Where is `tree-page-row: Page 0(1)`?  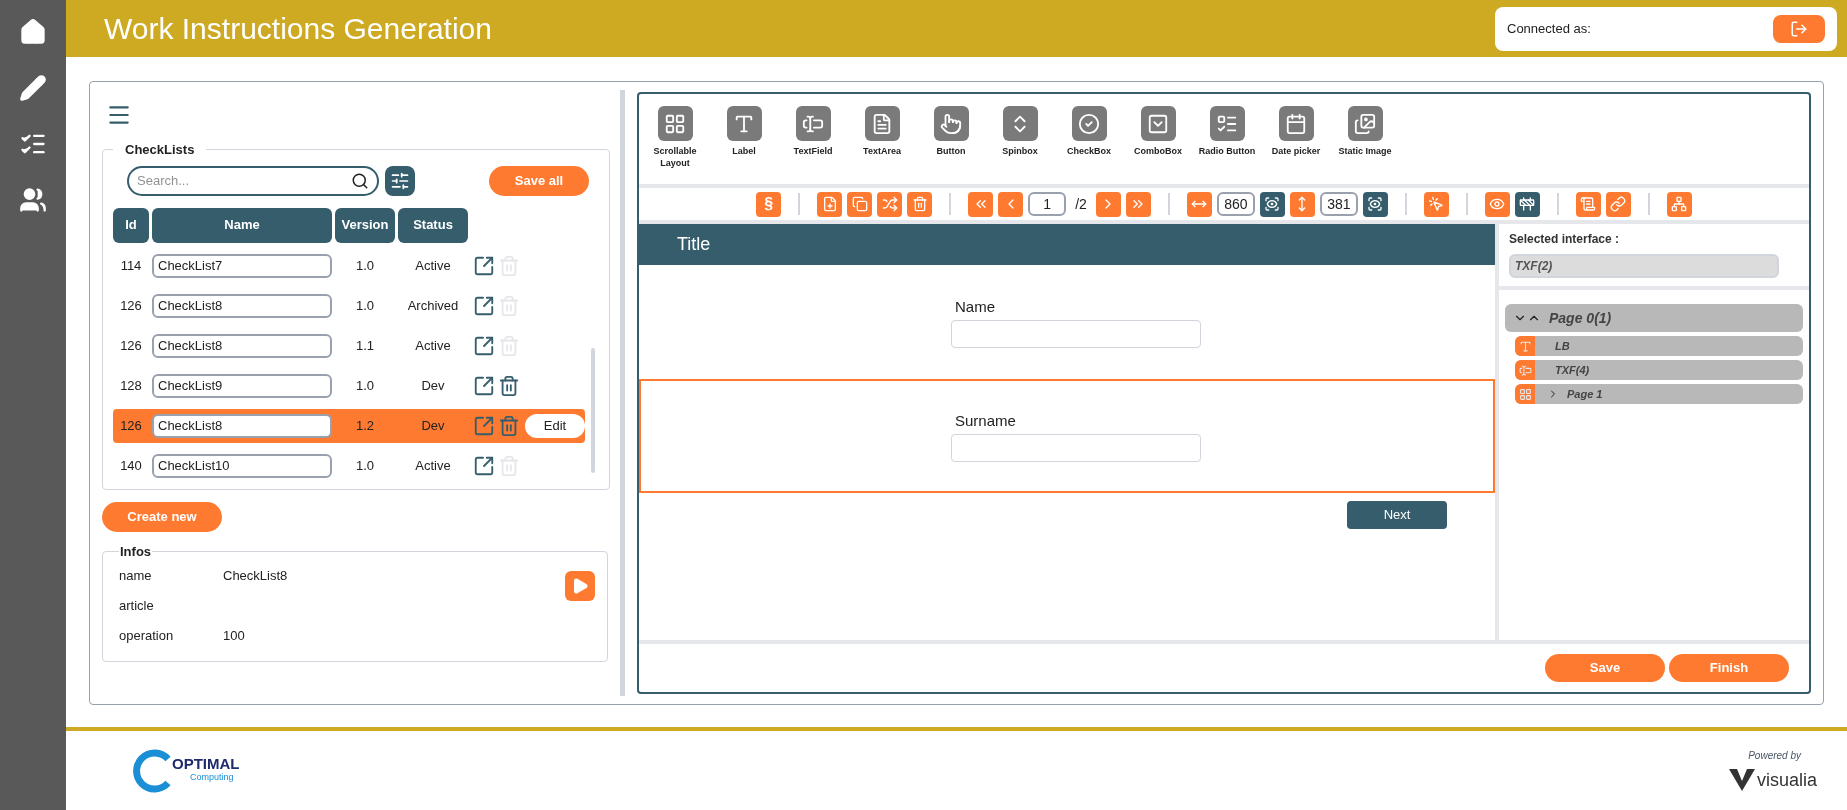 tree-page-row: Page 0(1) is located at coordinates (1654, 318).